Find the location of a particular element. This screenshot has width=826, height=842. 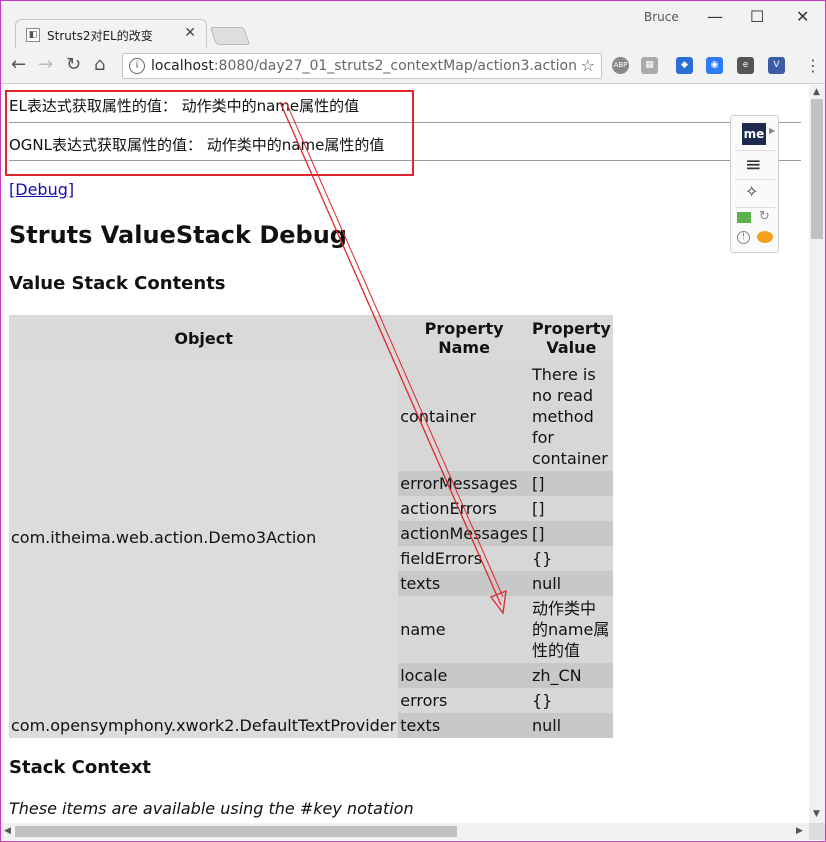

me-logo: me is located at coordinates (754, 134).